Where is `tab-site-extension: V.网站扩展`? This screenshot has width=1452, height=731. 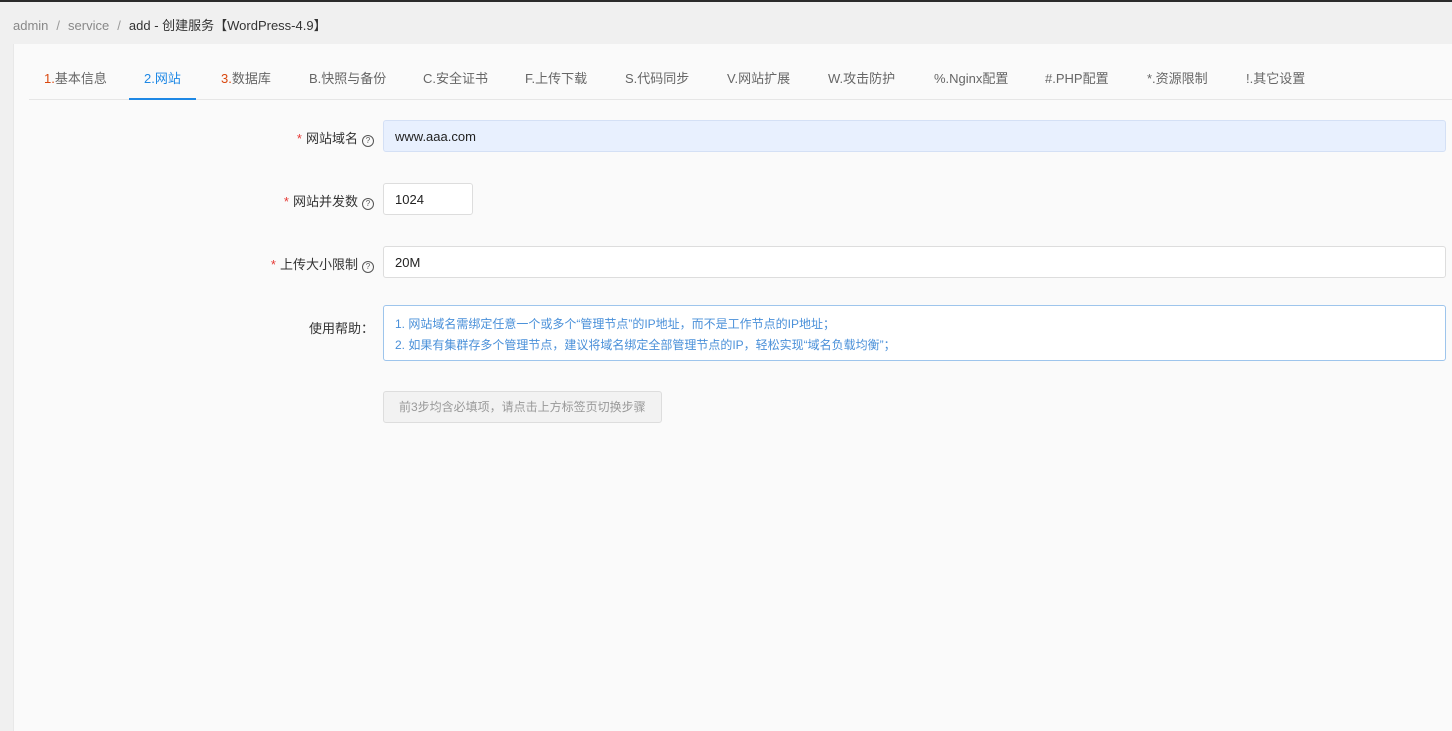 tab-site-extension: V.网站扩展 is located at coordinates (758, 81).